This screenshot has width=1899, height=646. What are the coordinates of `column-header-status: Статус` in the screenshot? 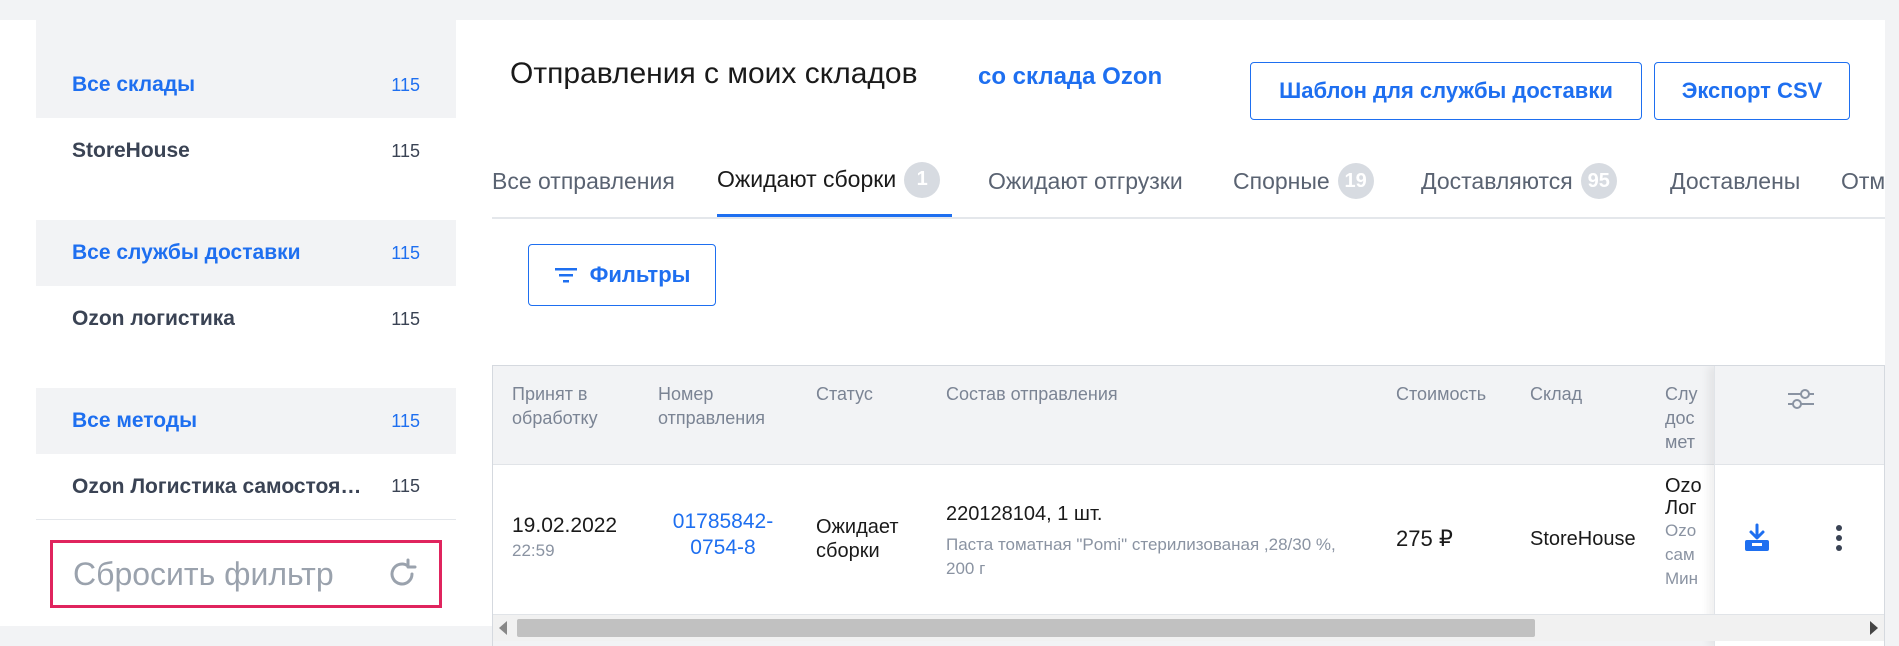 It's located at (844, 394).